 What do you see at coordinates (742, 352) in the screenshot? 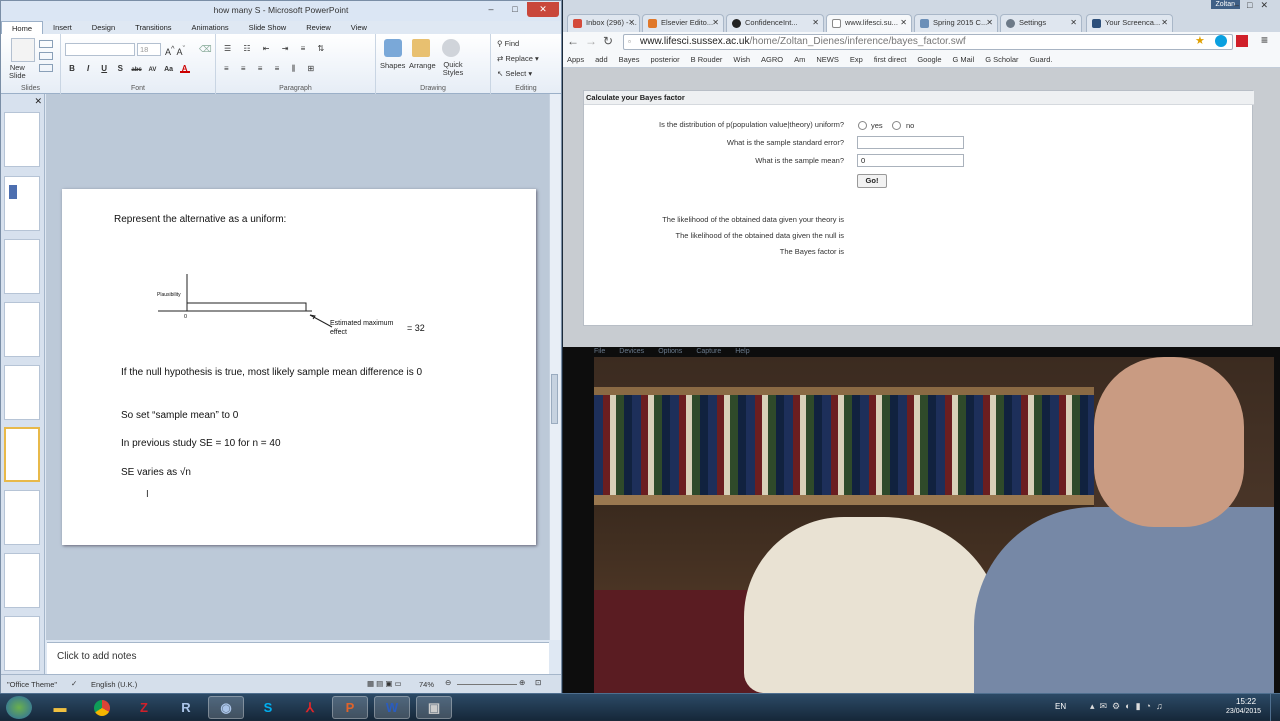
I see `menu-help: Help` at bounding box center [742, 352].